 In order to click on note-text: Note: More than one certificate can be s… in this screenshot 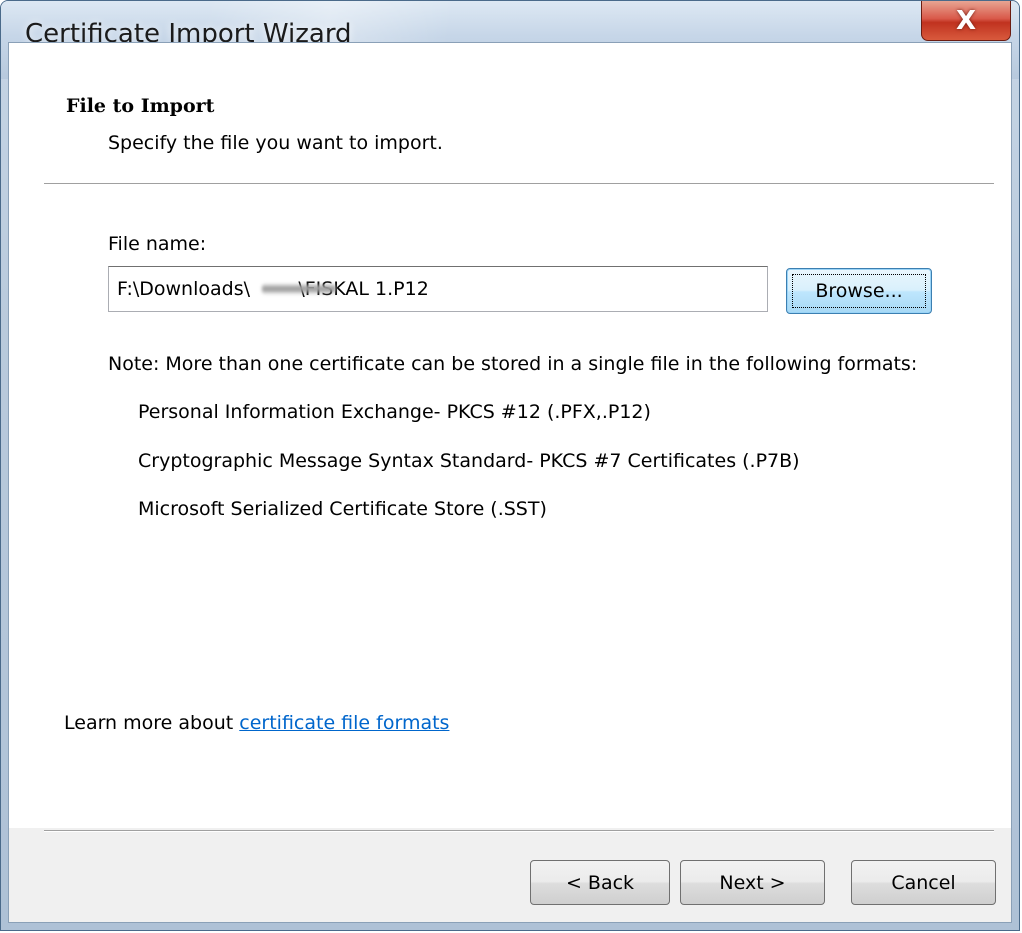, I will do `click(513, 364)`.